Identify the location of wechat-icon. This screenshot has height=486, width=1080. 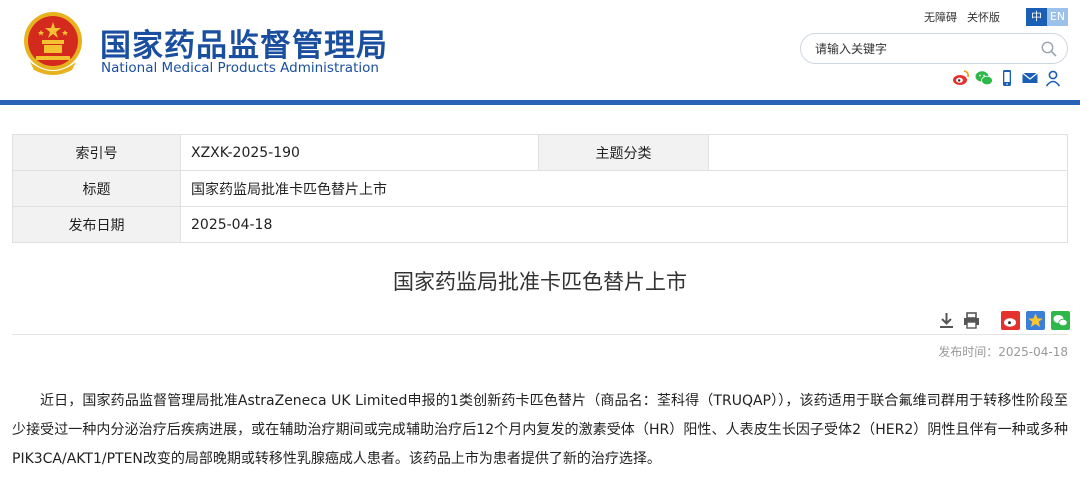
(984, 78).